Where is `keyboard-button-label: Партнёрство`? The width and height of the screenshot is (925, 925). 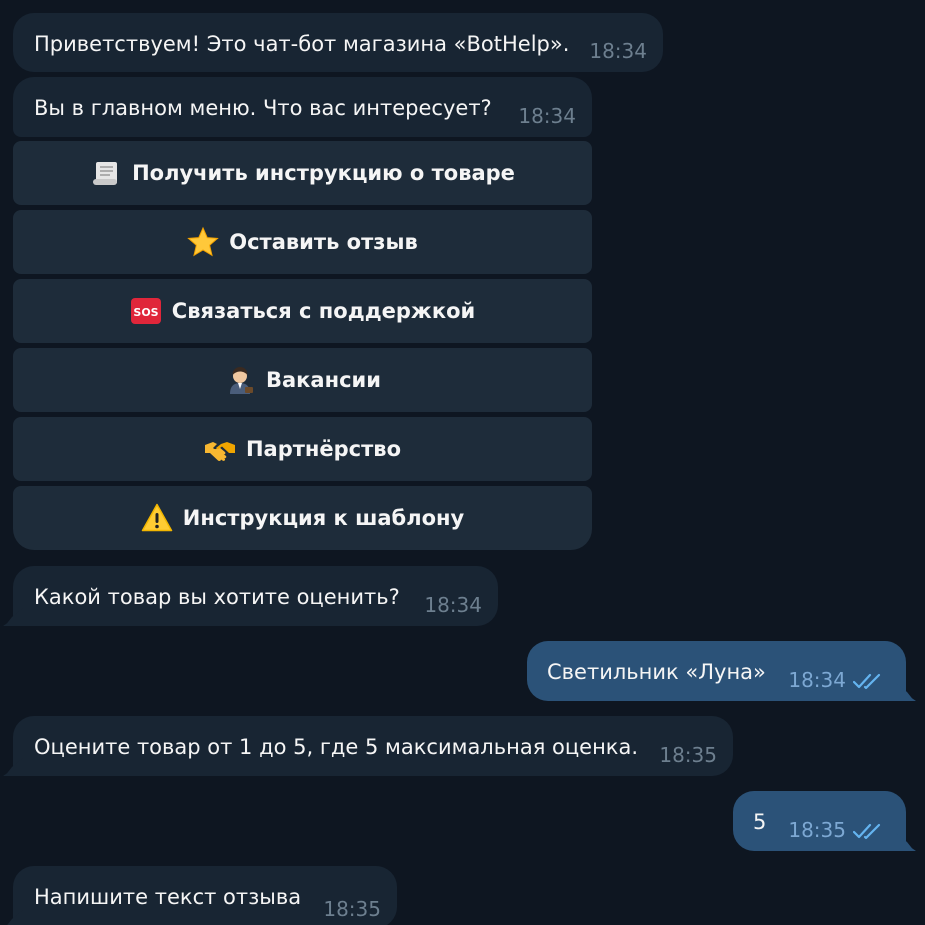
keyboard-button-label: Партнёрство is located at coordinates (323, 449).